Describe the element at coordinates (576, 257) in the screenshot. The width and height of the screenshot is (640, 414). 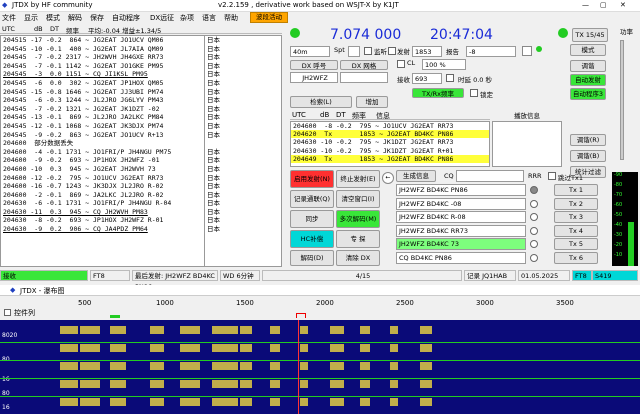
I see `tx-send-button: Tx 6` at that location.